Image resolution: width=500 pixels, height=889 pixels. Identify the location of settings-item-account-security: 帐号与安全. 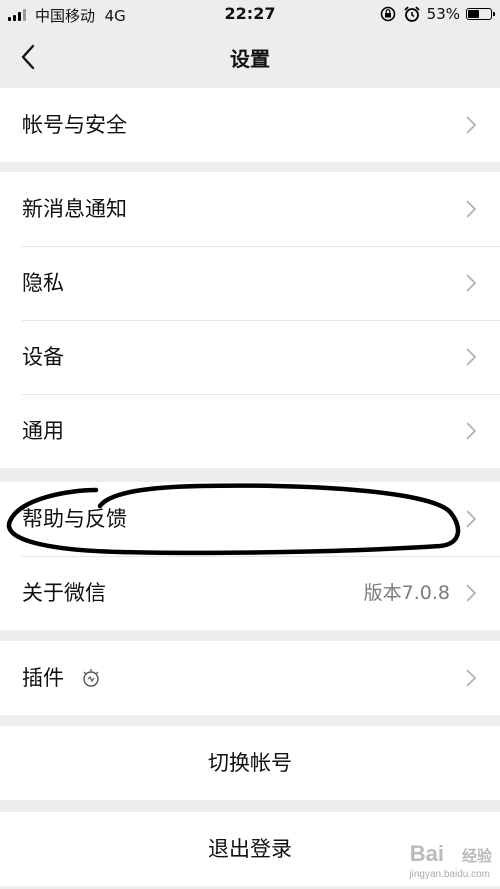
(250, 125).